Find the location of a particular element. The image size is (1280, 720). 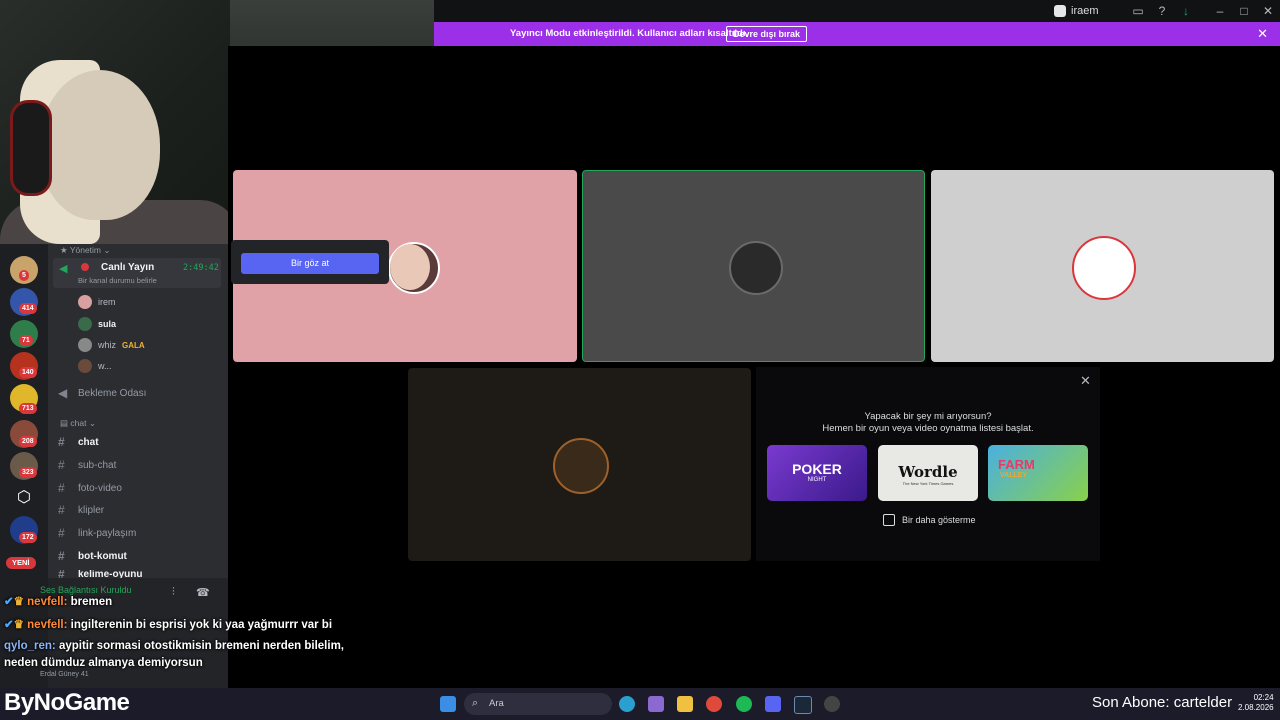

streamer-avatar is located at coordinates (410, 267).